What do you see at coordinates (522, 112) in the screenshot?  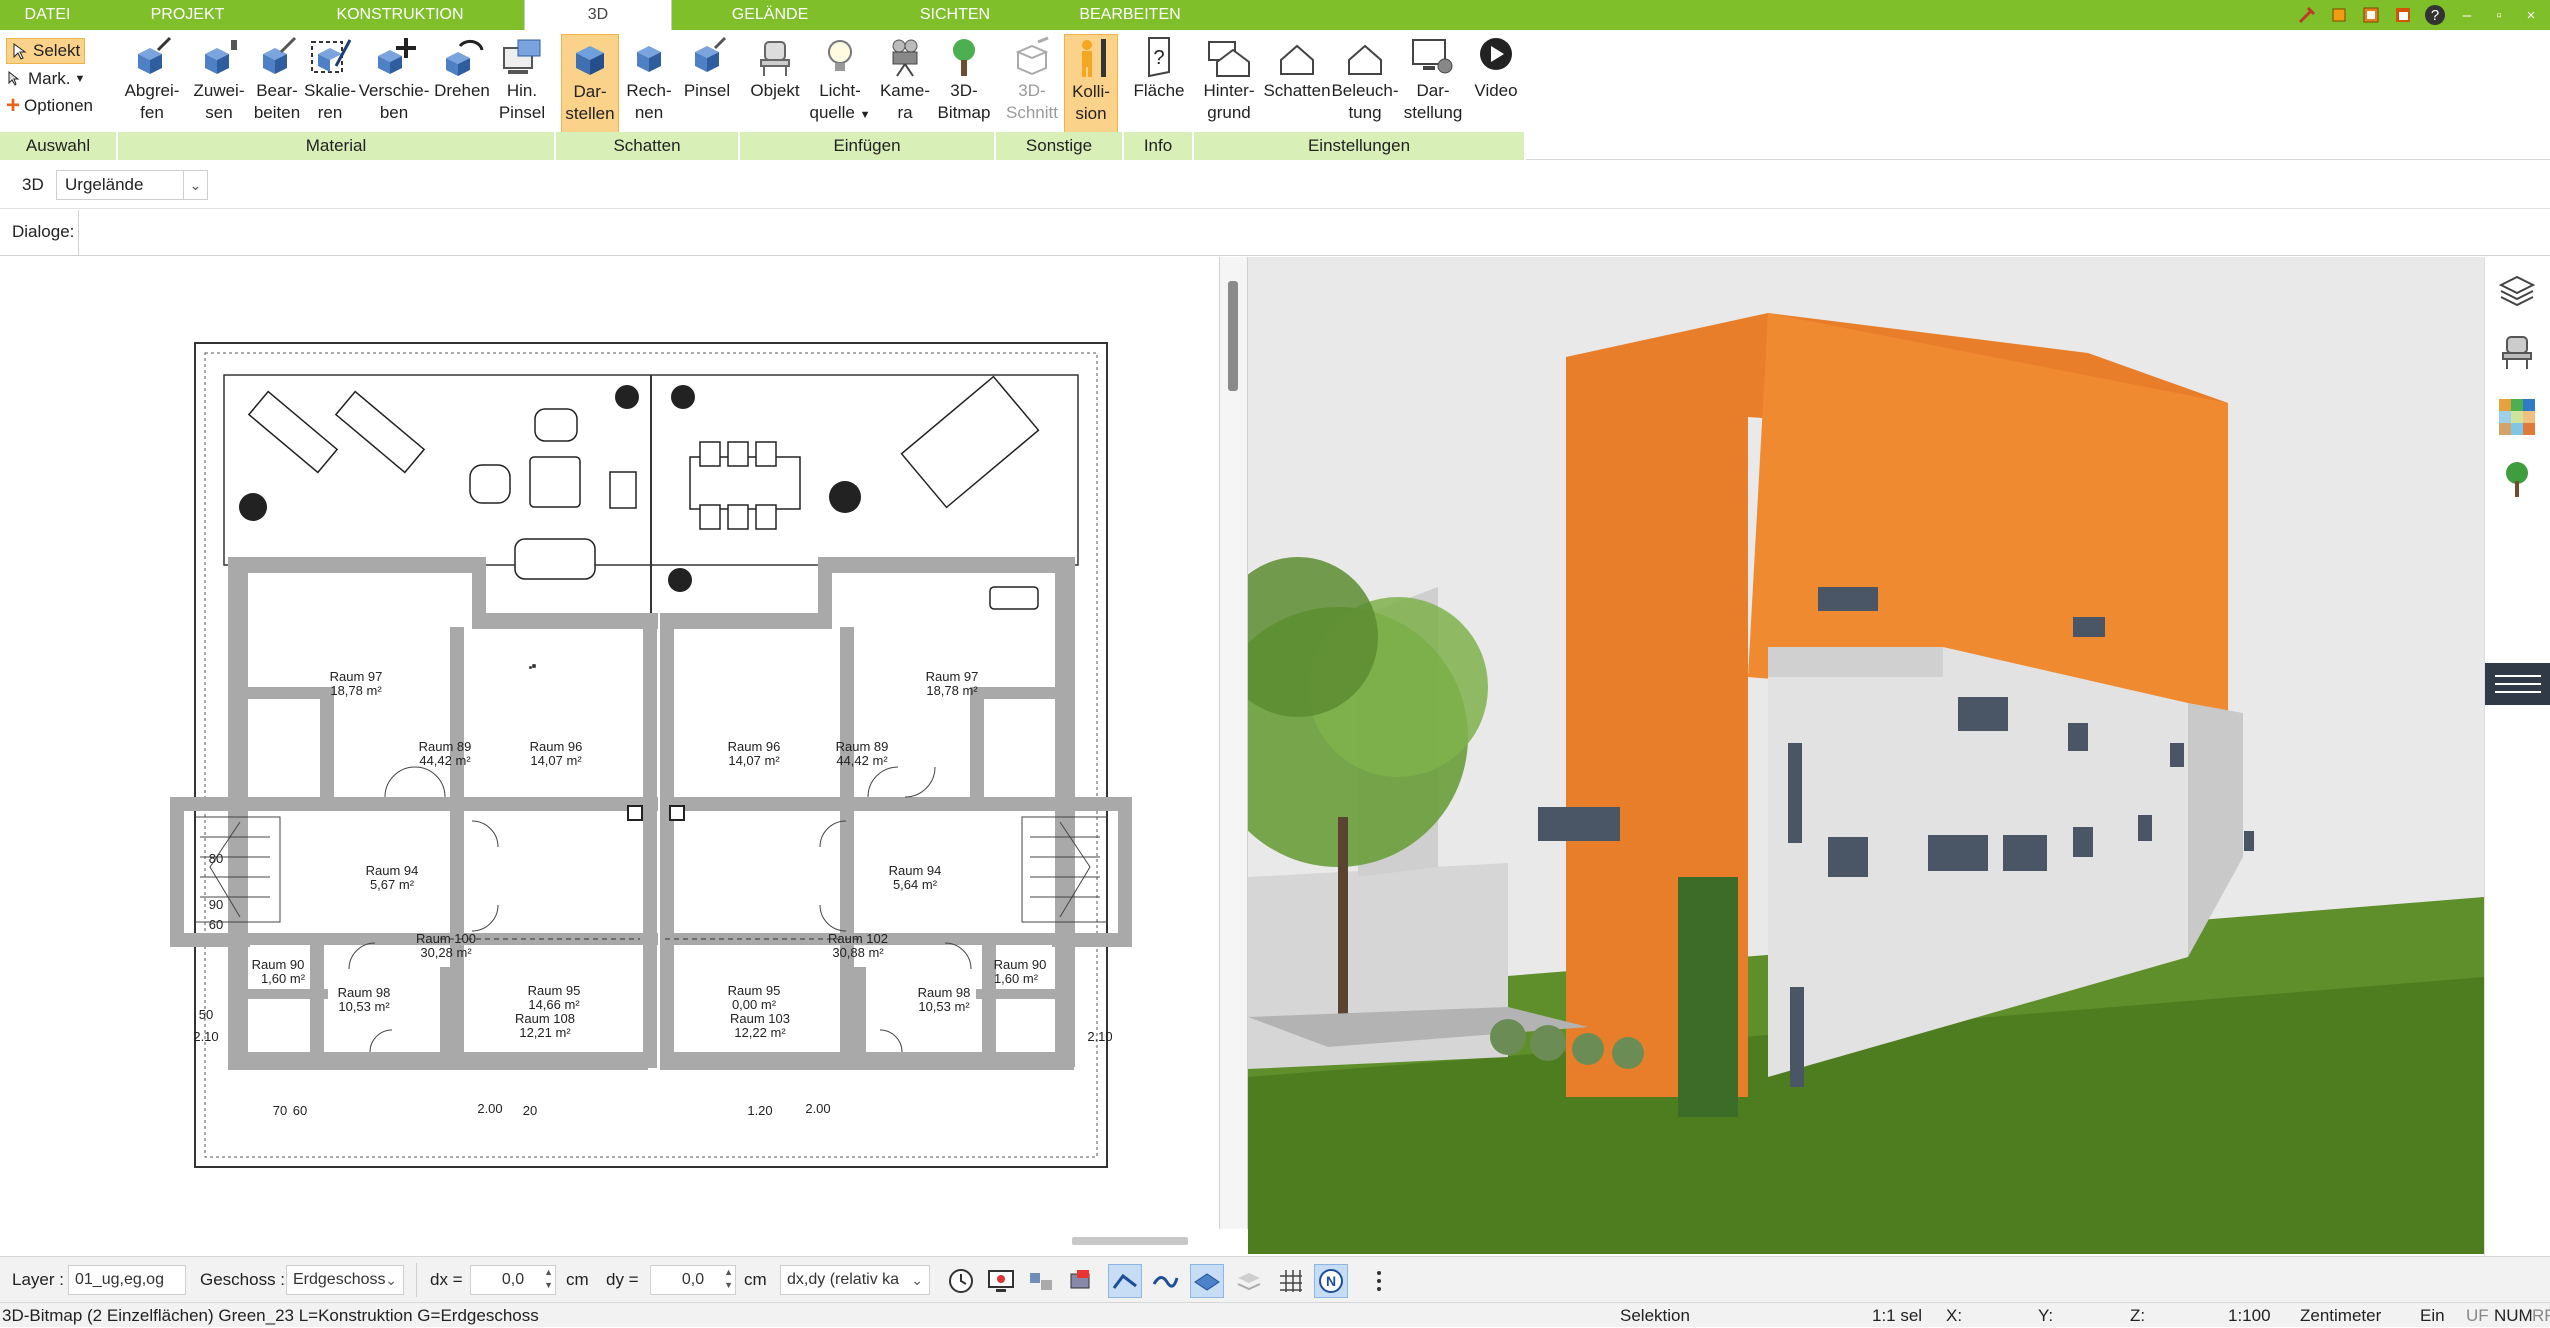 I see `hin-pinsel-label-2: Pinsel` at bounding box center [522, 112].